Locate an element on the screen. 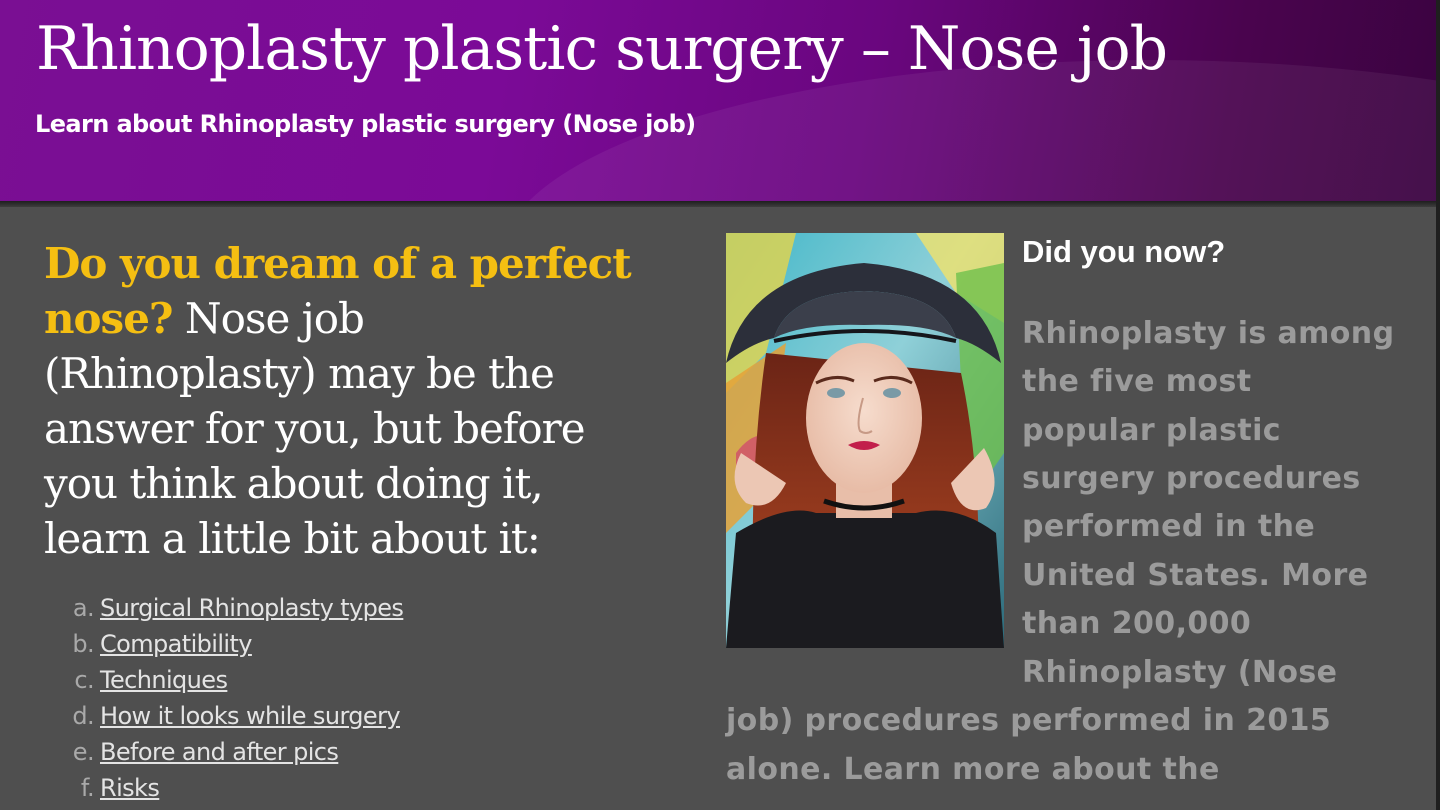 Image resolution: width=1440 pixels, height=810 pixels. toc-item: c. Techniques is located at coordinates (231, 680).